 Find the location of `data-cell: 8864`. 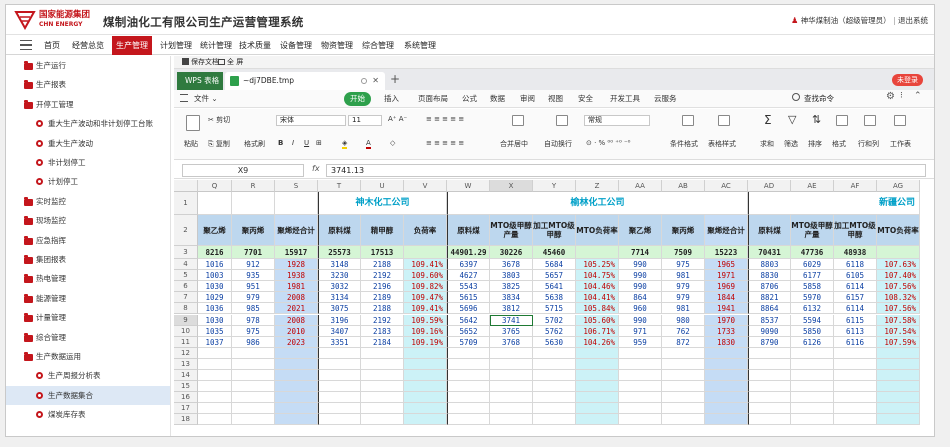

data-cell: 8864 is located at coordinates (769, 309).